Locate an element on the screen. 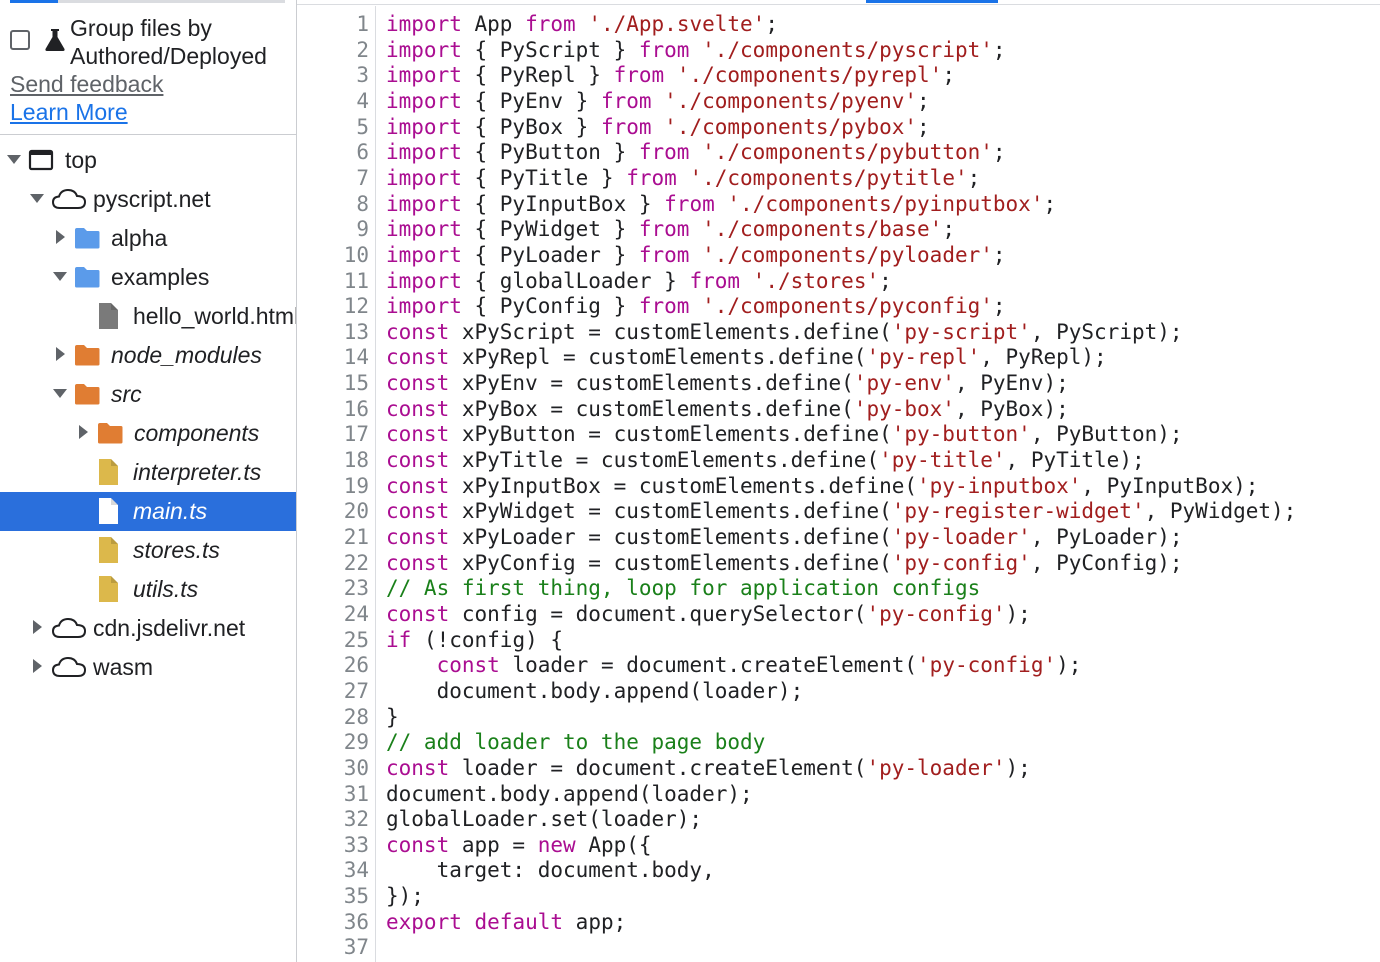 Image resolution: width=1380 pixels, height=962 pixels. code-text: // add loader to the page body is located at coordinates (575, 743).